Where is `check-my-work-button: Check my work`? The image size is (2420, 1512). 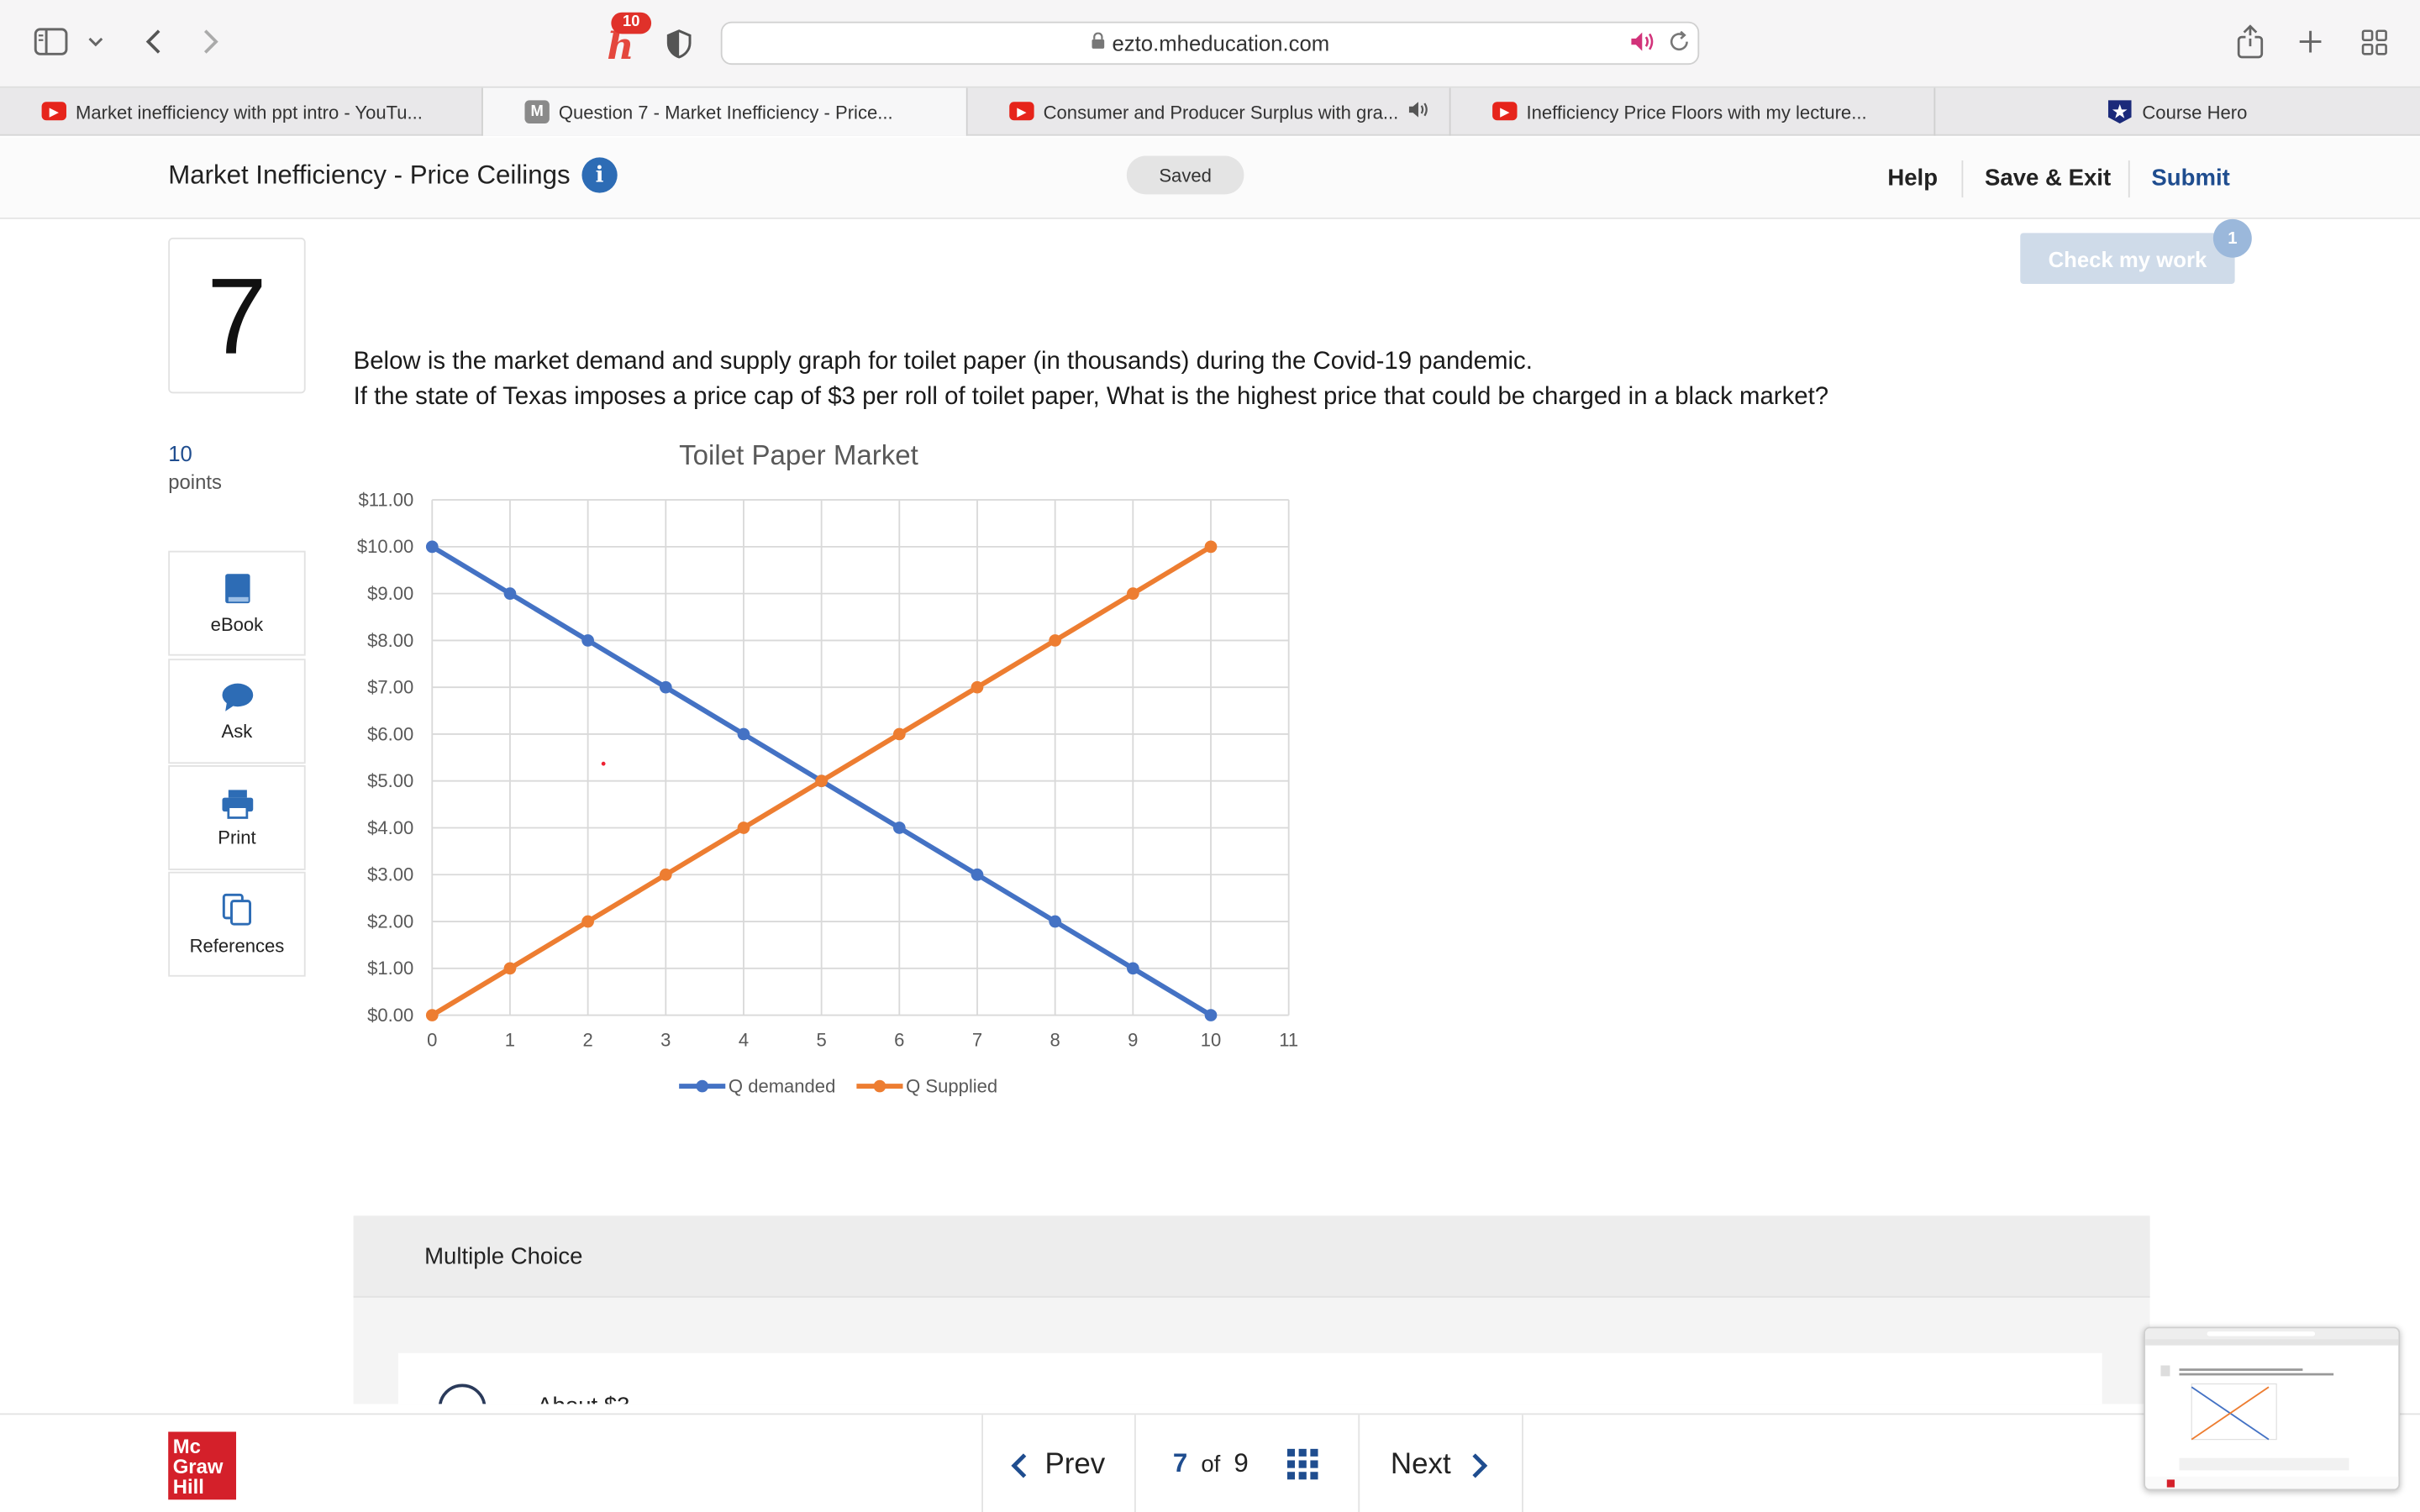 check-my-work-button: Check my work is located at coordinates (2127, 258).